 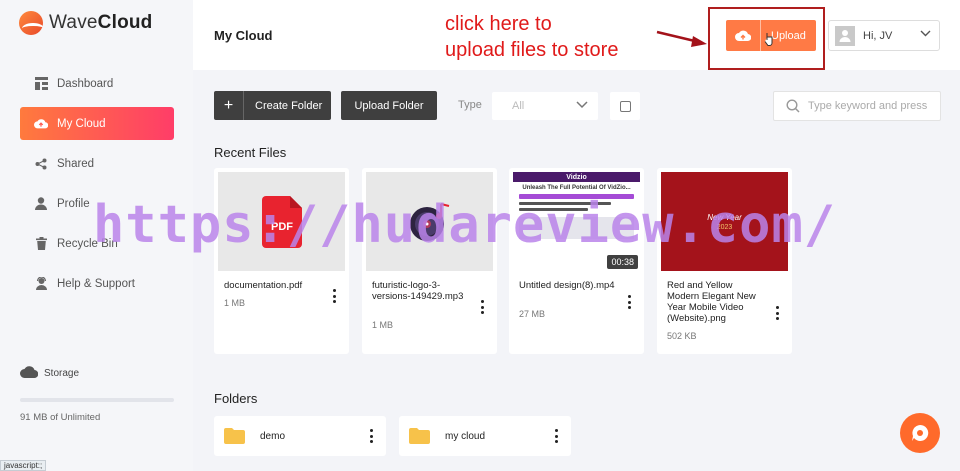 What do you see at coordinates (229, 105) in the screenshot?
I see `plus-icon: +` at bounding box center [229, 105].